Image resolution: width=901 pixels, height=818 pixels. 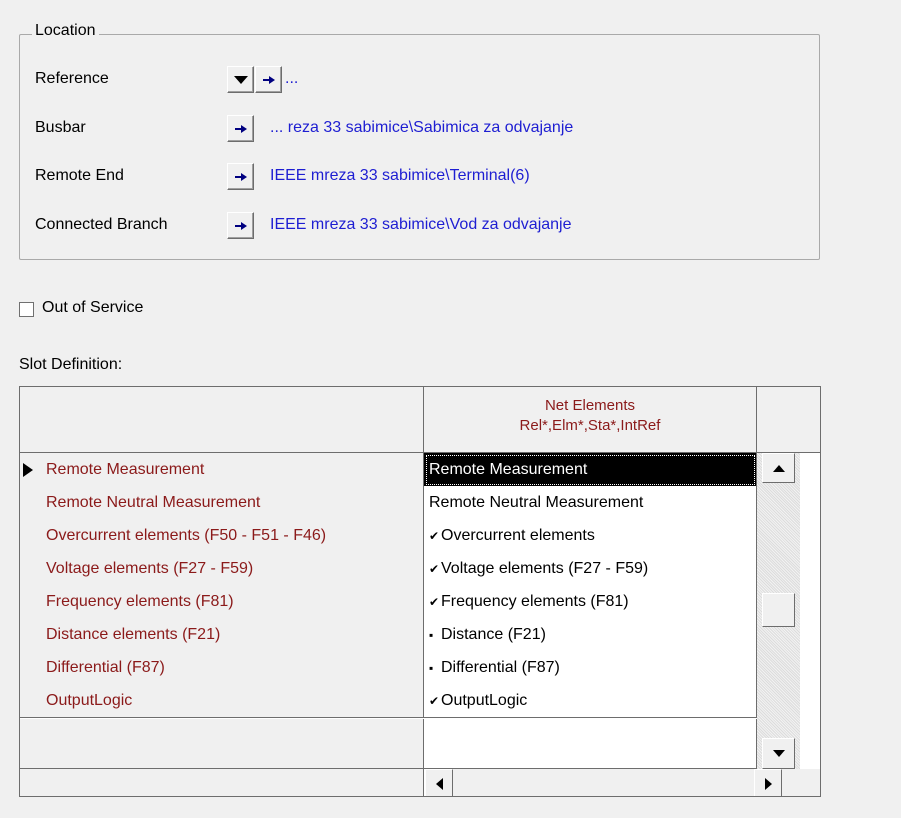 I want to click on scroll-up-button, so click(x=778, y=468).